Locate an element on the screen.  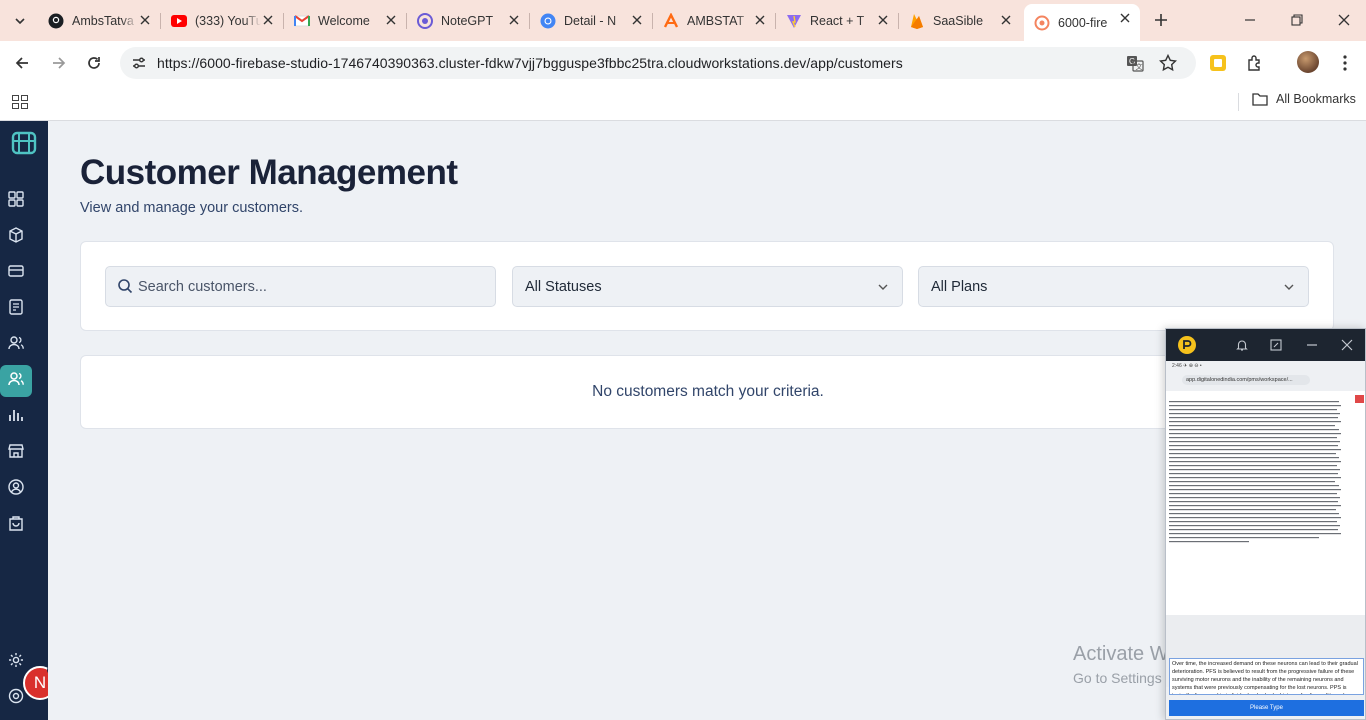
sidebar-item-customers is located at coordinates (16, 381).